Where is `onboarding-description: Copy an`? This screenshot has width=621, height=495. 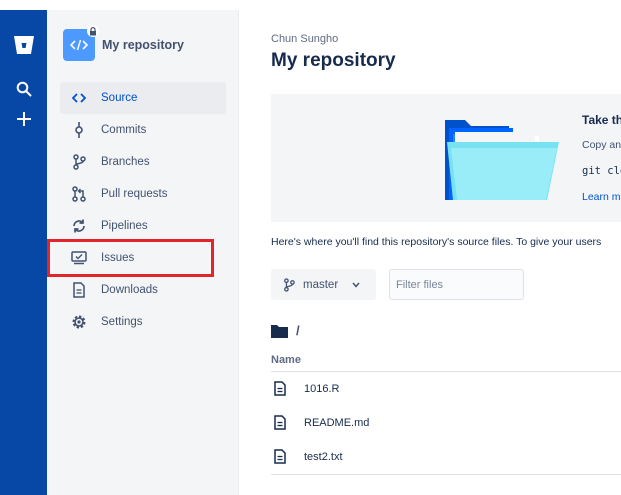
onboarding-description: Copy an is located at coordinates (601, 145).